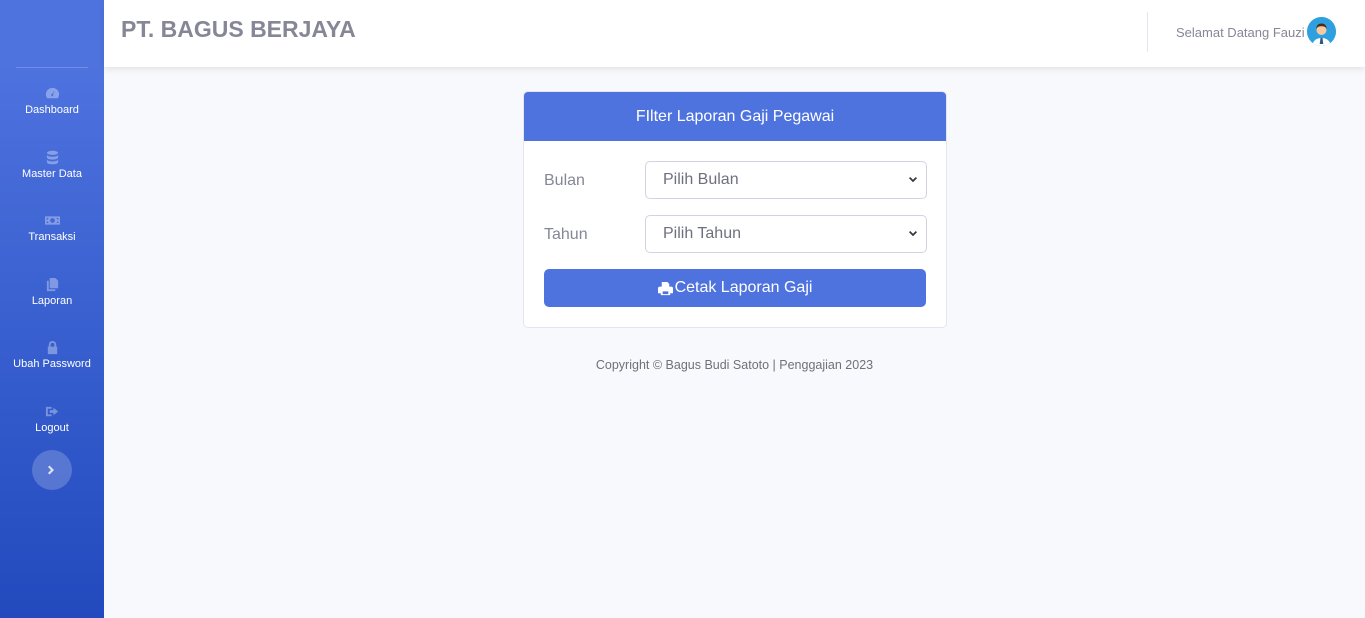 This screenshot has width=1365, height=618. Describe the element at coordinates (734, 33) in the screenshot. I see `topbar: PT. BAGUS BERJAYA Selamat Datang Fauzi` at that location.